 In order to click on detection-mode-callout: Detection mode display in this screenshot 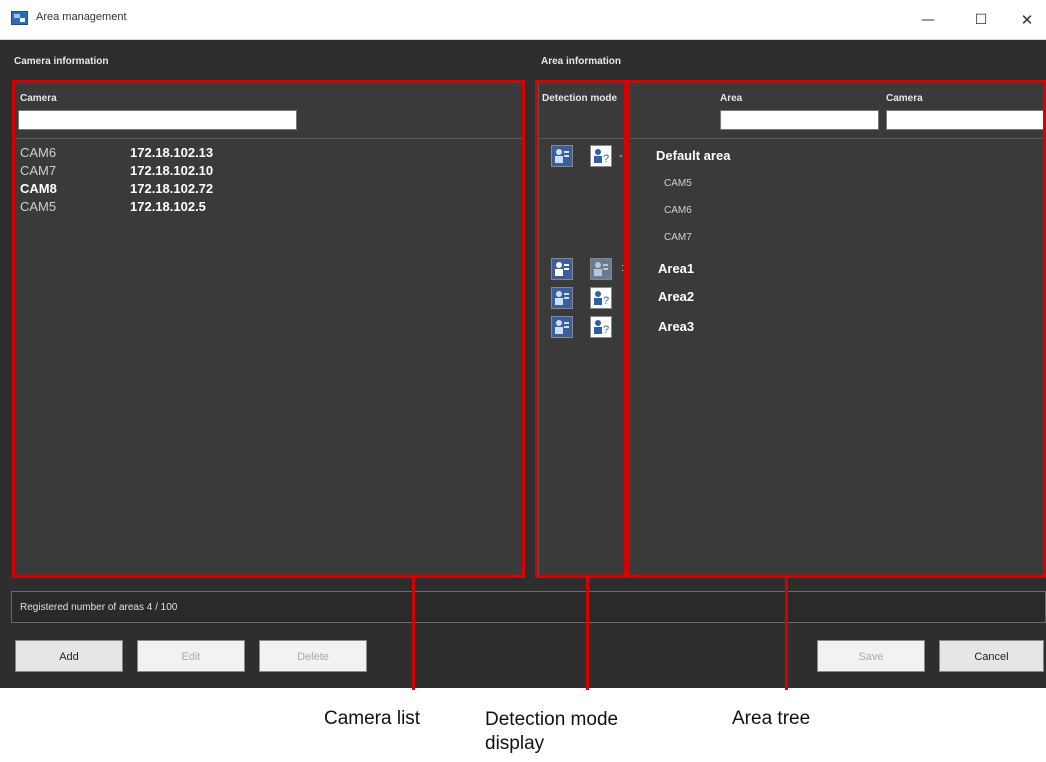, I will do `click(552, 731)`.